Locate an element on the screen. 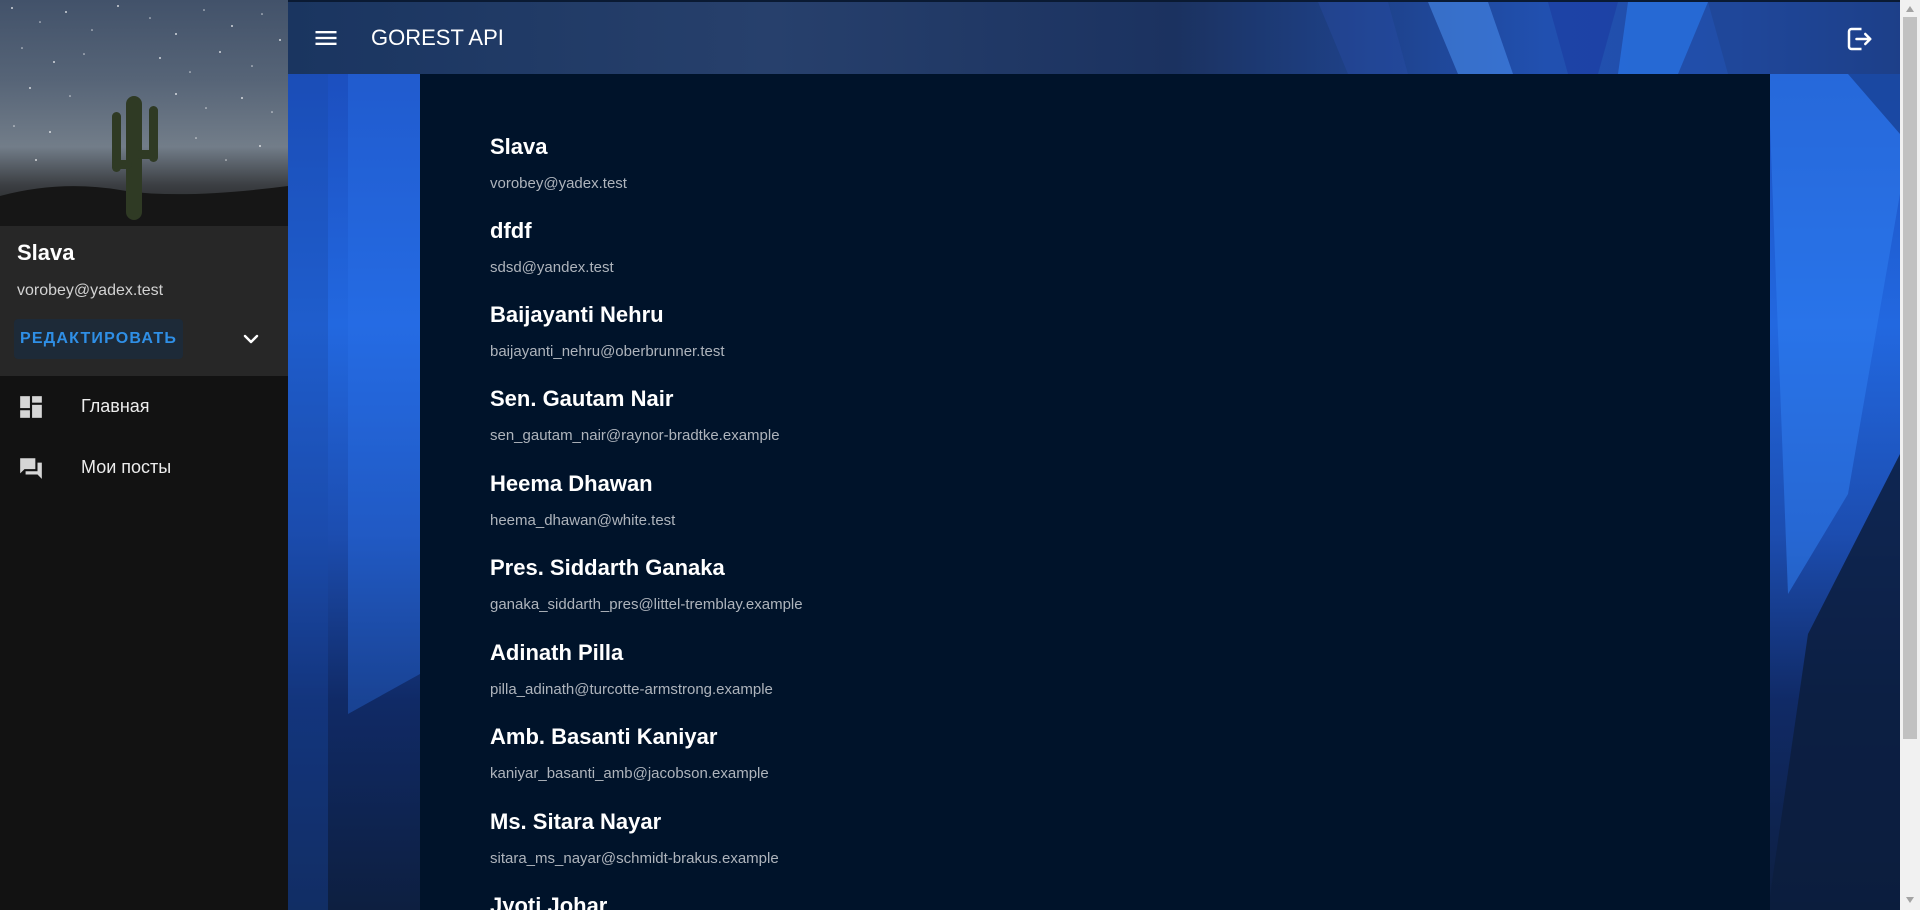 The image size is (1920, 910). user-email: sdsd@yandex.test is located at coordinates (552, 267).